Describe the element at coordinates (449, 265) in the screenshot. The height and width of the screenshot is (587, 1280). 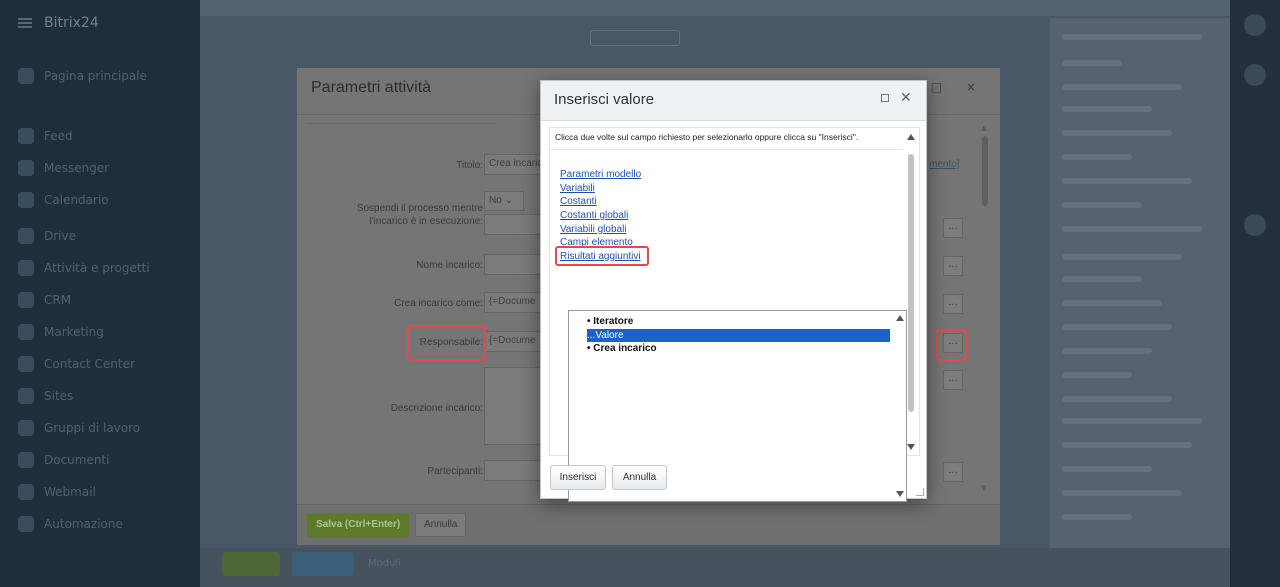
I see `task-name-label: Nome incarico:` at that location.